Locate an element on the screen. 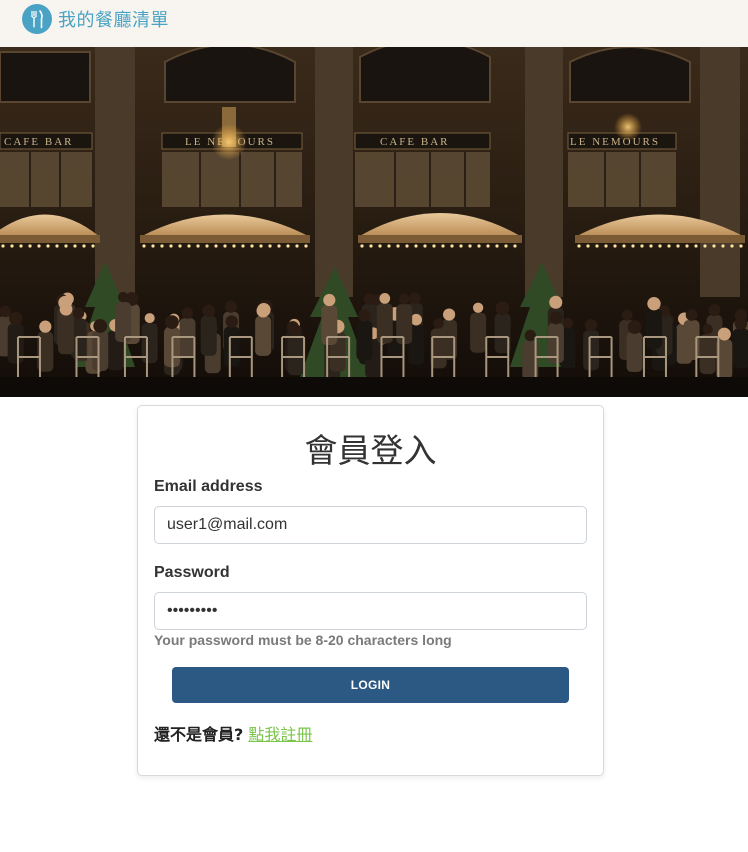  sign-text: LE NEMOURS is located at coordinates (615, 142).